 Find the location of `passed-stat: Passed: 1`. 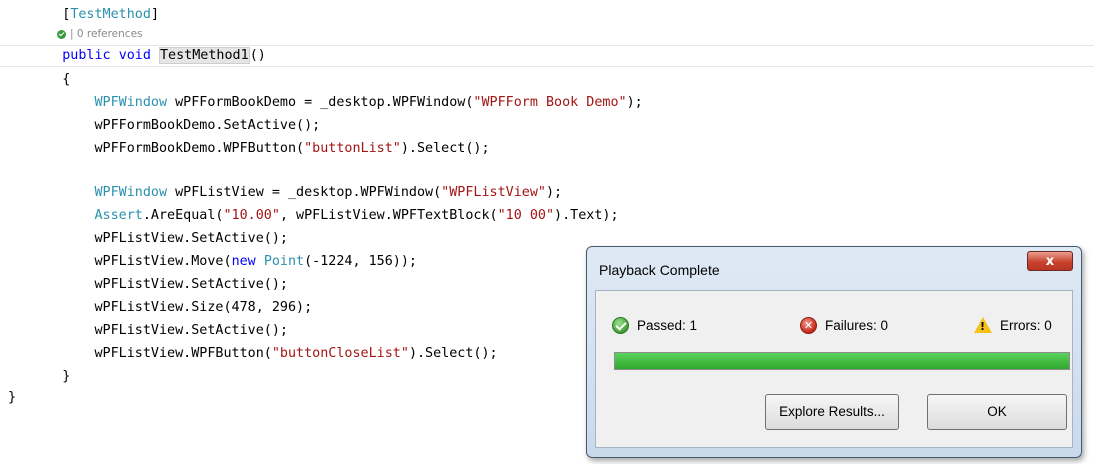

passed-stat: Passed: 1 is located at coordinates (654, 325).